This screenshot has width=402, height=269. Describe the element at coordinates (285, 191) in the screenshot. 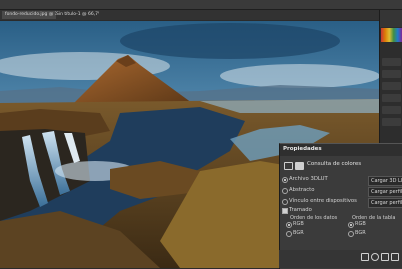

I see `radio-abstract` at that location.